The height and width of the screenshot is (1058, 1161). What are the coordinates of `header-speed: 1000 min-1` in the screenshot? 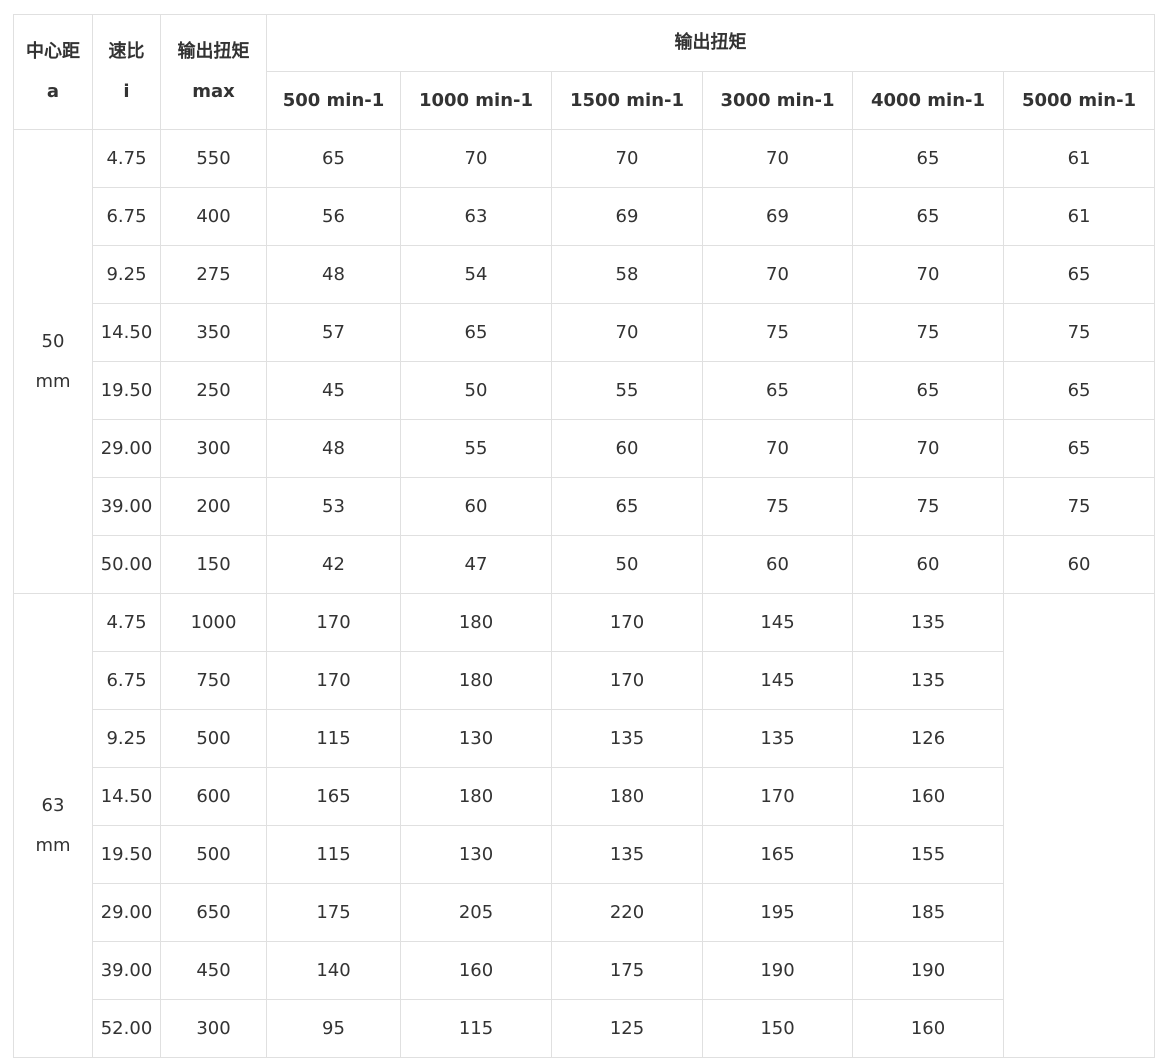 It's located at (476, 100).